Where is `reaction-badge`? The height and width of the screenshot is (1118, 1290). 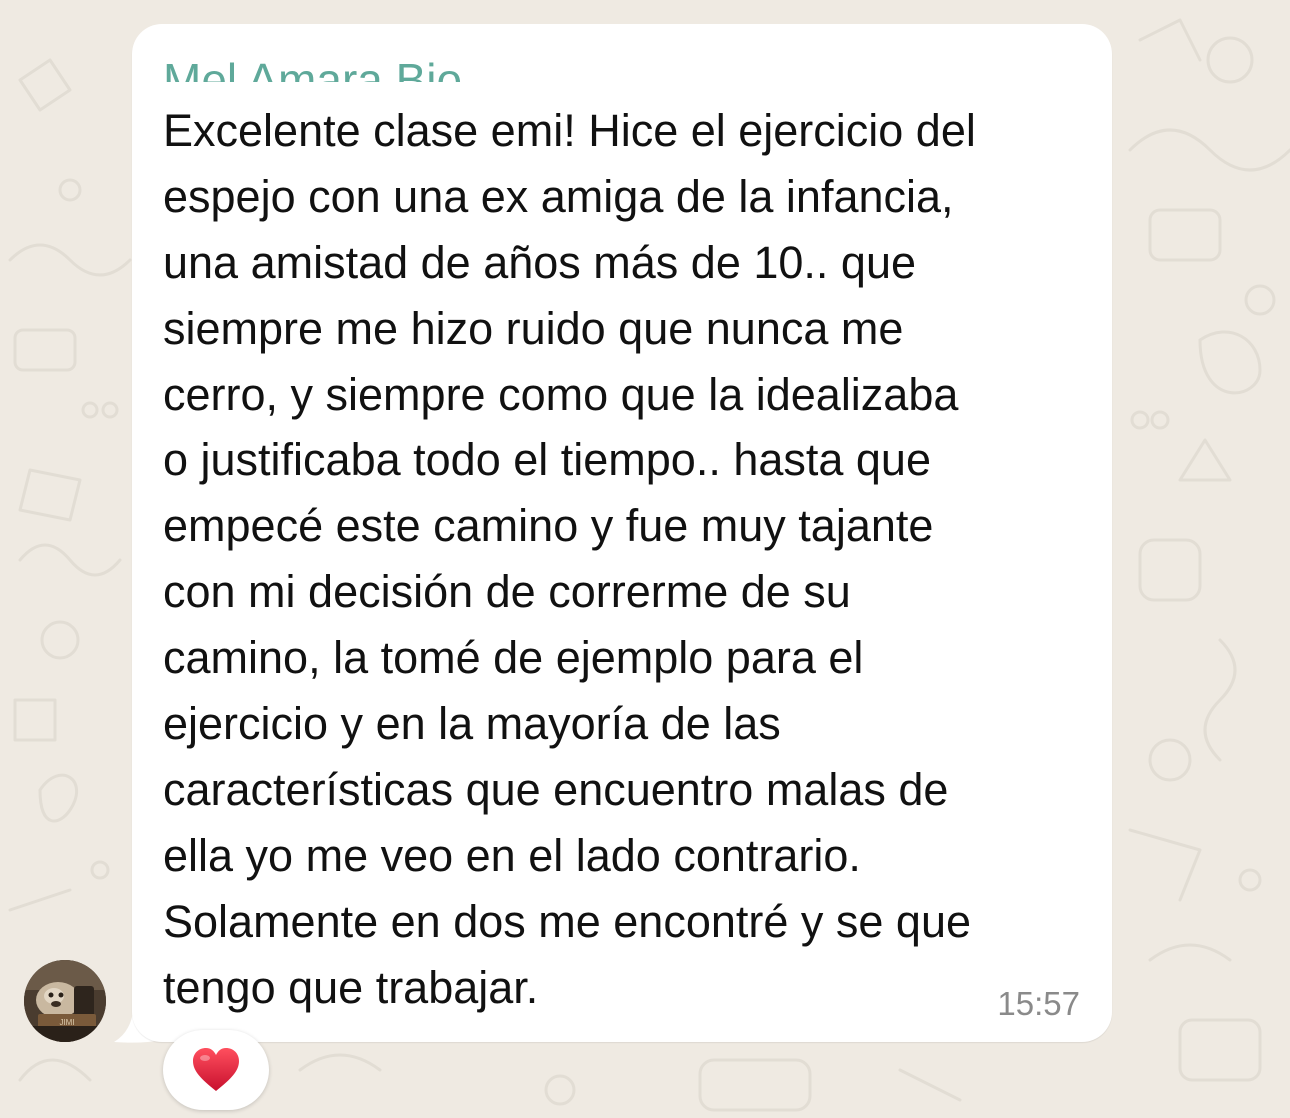
reaction-badge is located at coordinates (216, 1070).